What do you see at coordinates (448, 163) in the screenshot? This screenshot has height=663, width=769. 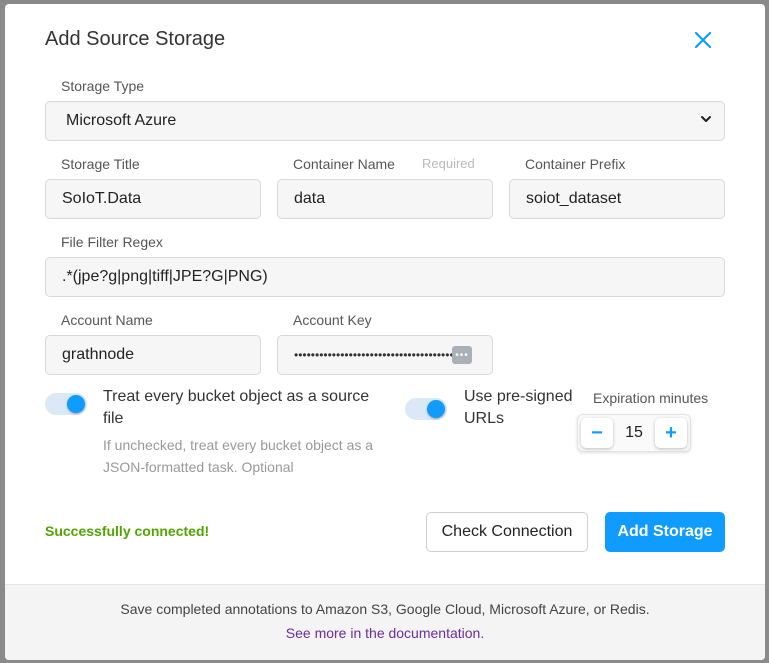 I see `required-hint: Required` at bounding box center [448, 163].